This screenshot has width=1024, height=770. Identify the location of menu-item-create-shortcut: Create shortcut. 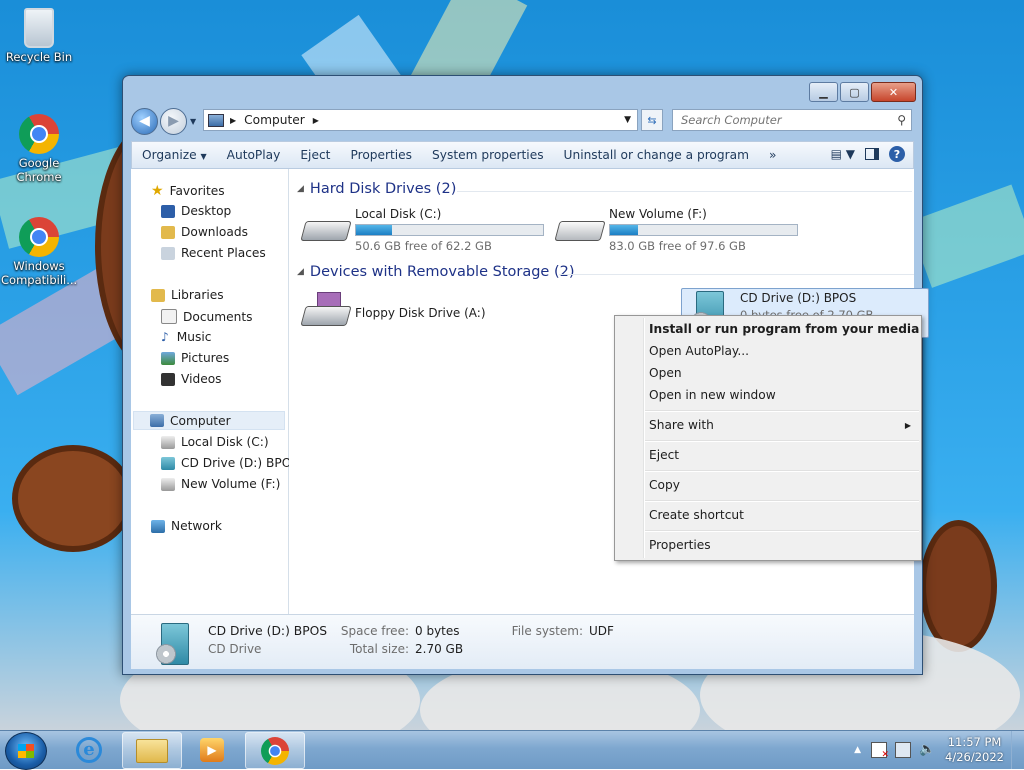
(696, 515).